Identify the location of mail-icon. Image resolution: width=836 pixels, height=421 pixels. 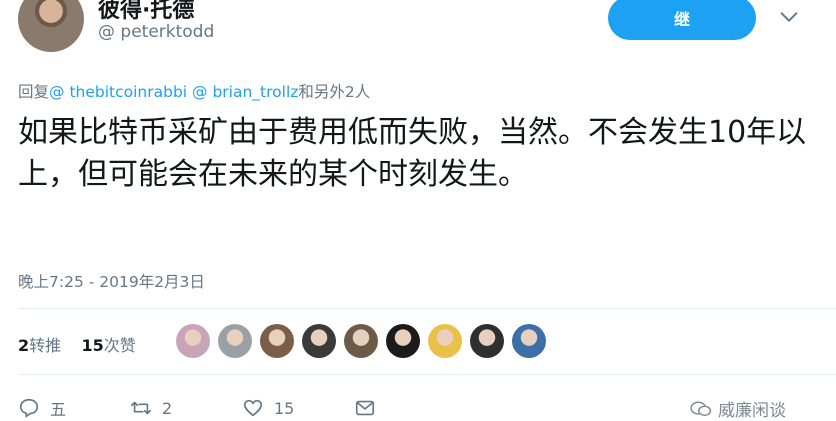
(365, 408).